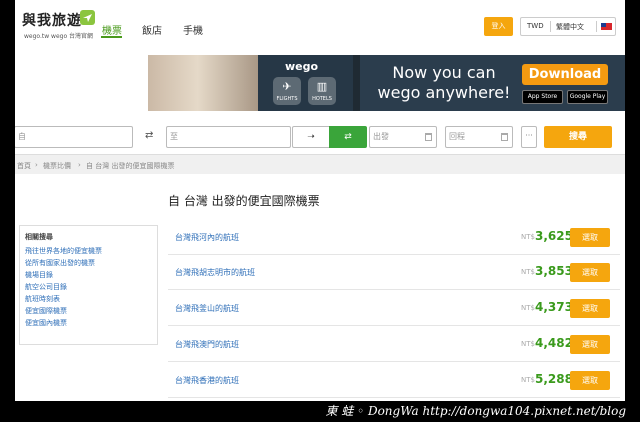 The width and height of the screenshot is (640, 422). I want to click on locale-selector: TWD 繁體中文, so click(568, 26).